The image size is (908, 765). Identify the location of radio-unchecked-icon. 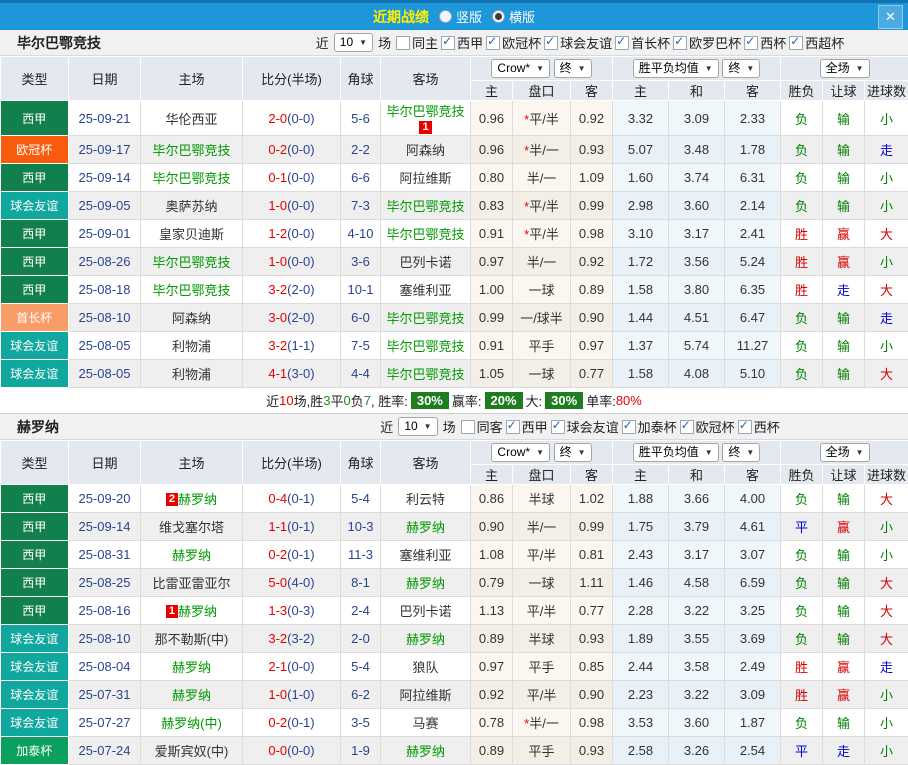
(445, 16).